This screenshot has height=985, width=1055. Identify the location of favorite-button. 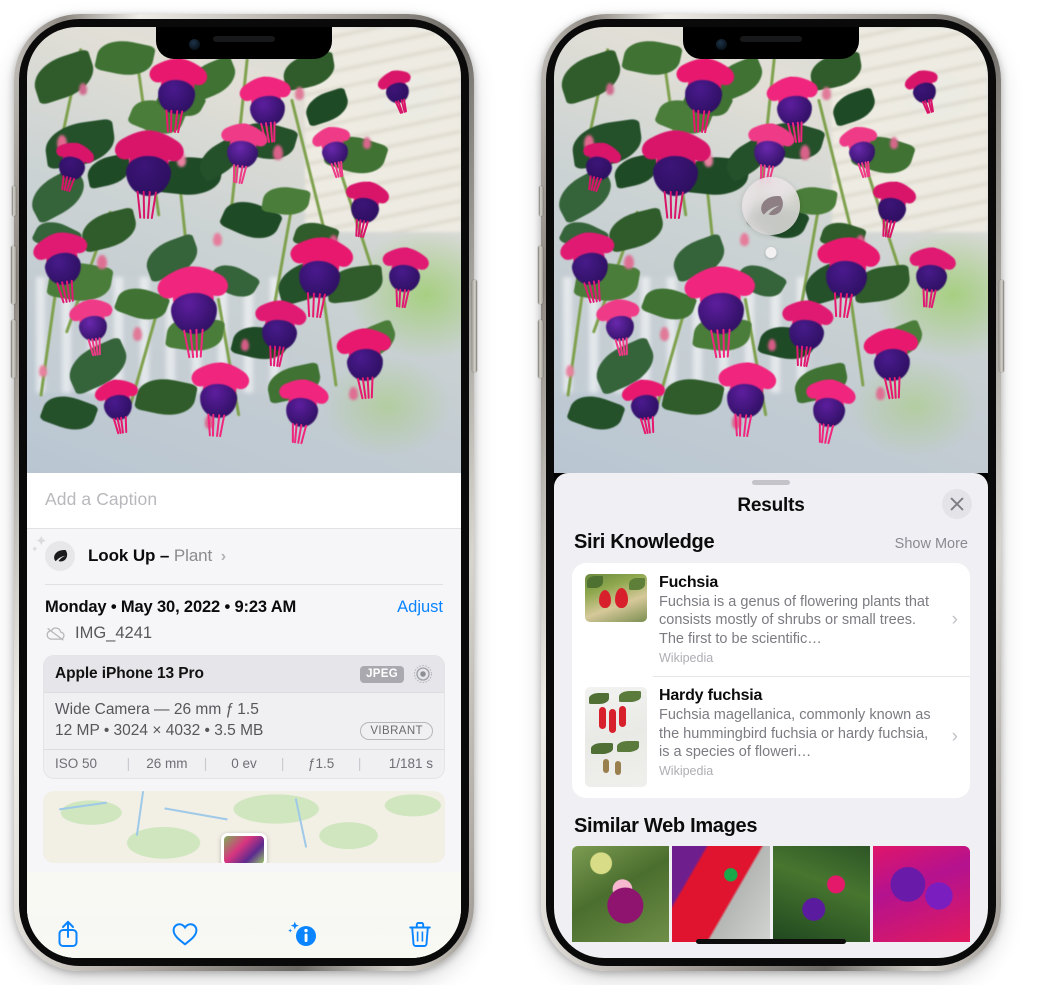
(185, 934).